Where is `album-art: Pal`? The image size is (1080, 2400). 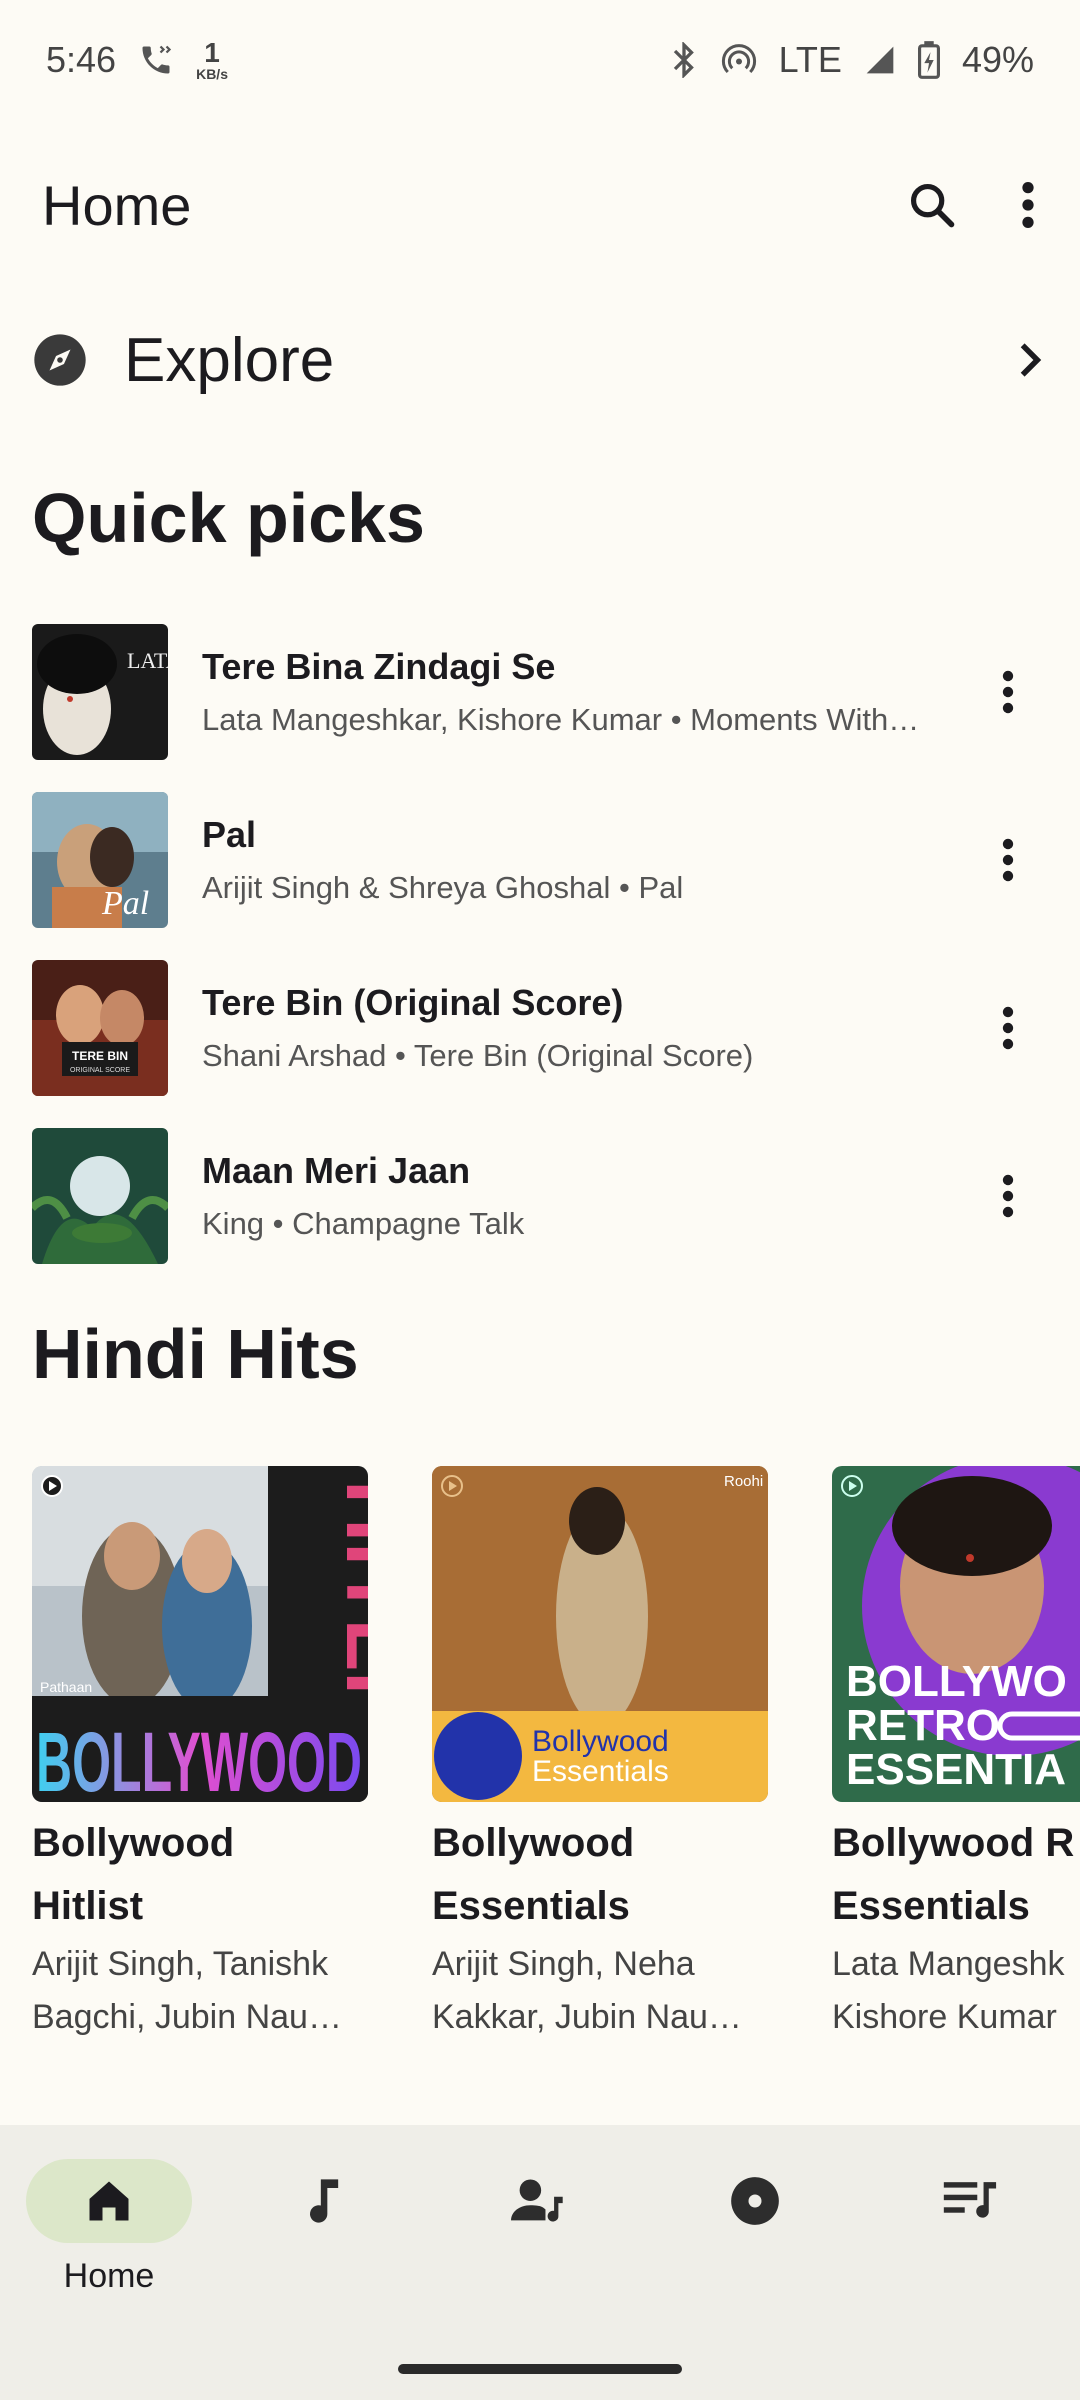 album-art: Pal is located at coordinates (100, 860).